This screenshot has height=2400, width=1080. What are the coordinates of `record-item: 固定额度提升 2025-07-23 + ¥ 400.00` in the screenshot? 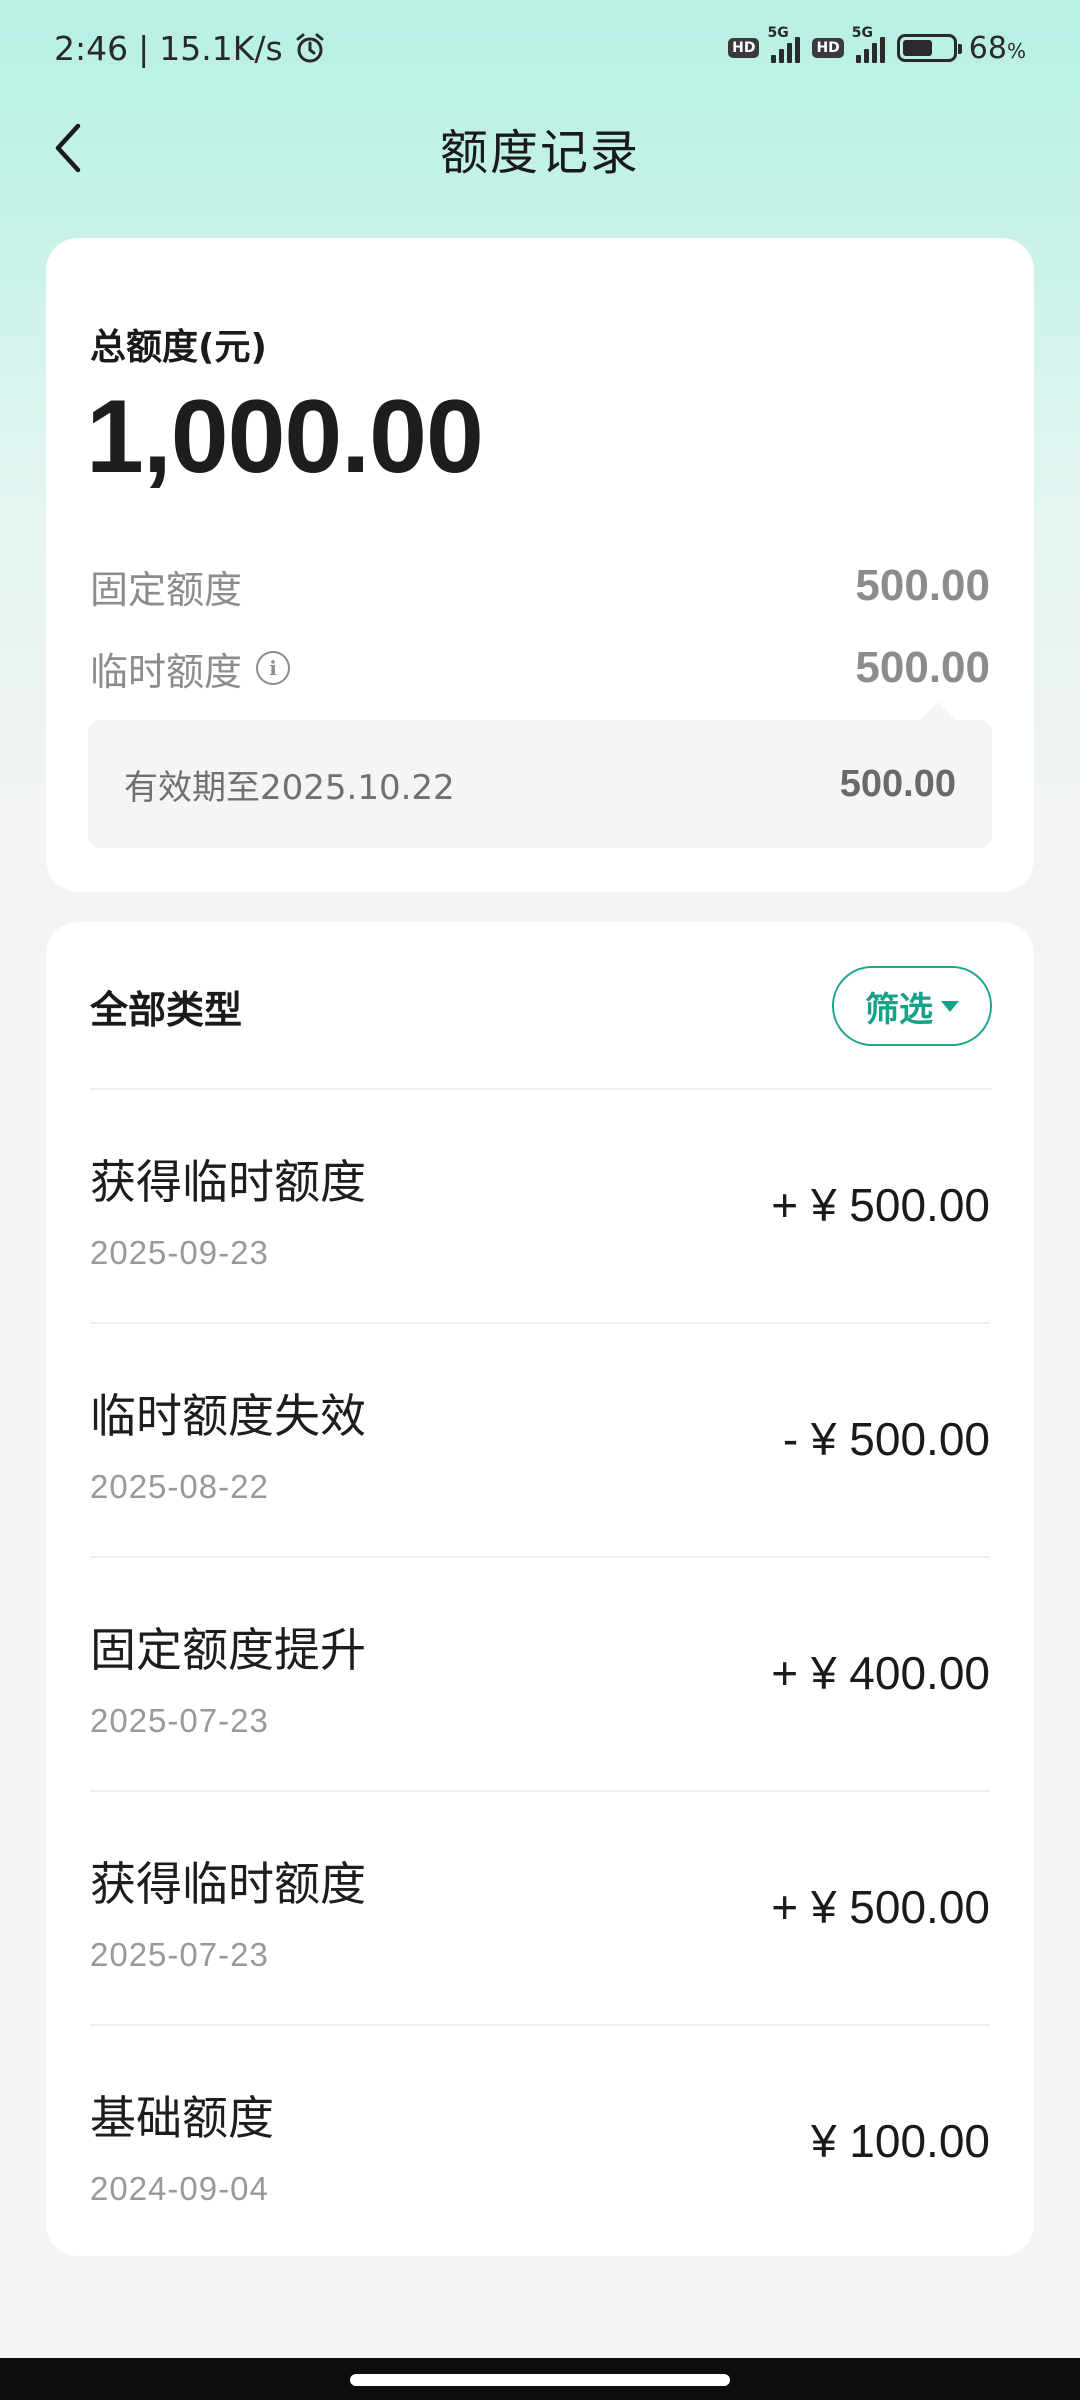 It's located at (540, 1675).